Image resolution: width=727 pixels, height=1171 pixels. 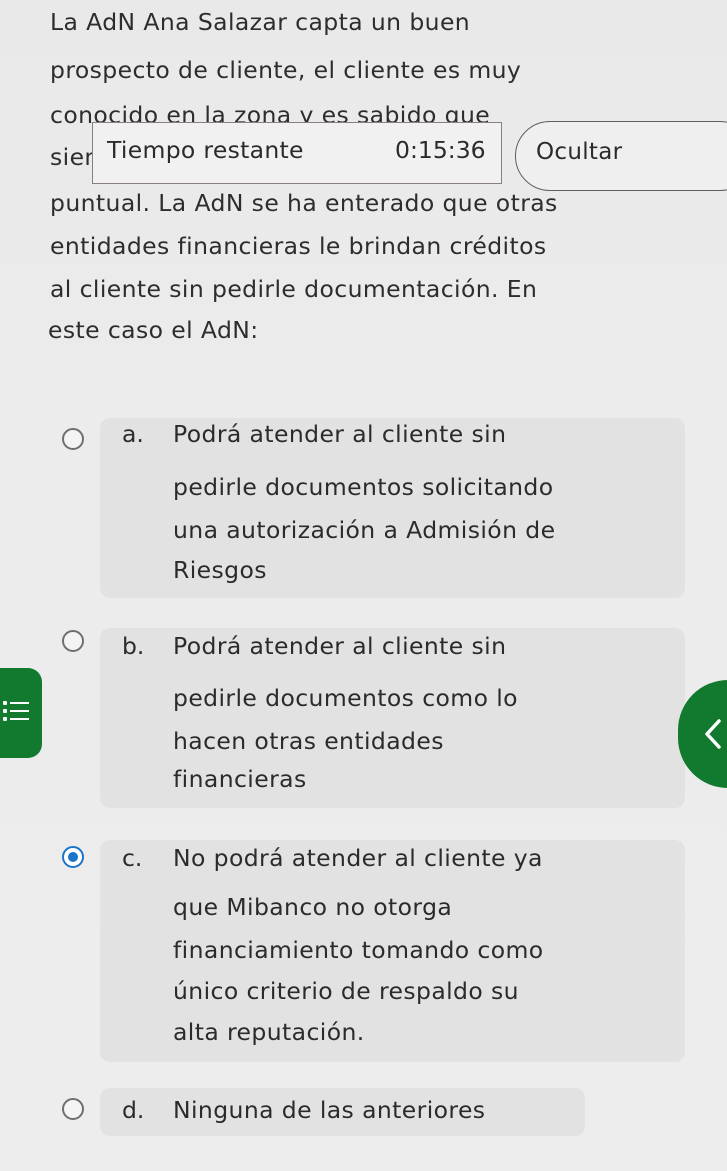 What do you see at coordinates (364, 530) in the screenshot?
I see `option-text: una autorización a Admisión de` at bounding box center [364, 530].